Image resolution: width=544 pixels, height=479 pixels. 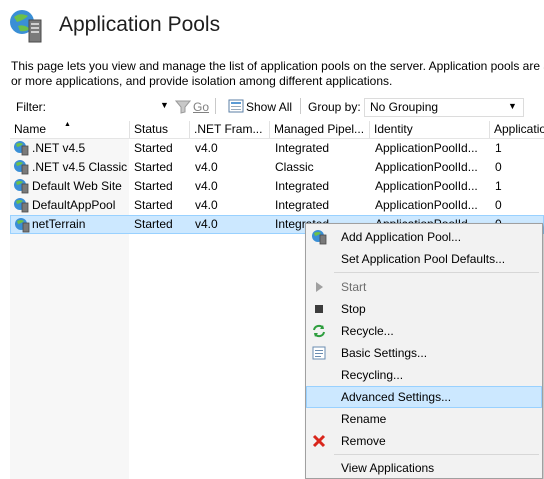 I want to click on column-header-status: Status, so click(x=160, y=129).